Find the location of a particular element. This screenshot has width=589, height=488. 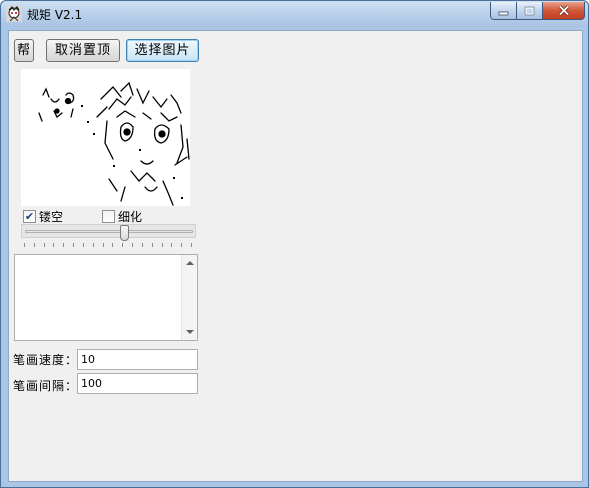

close-icon is located at coordinates (563, 10).